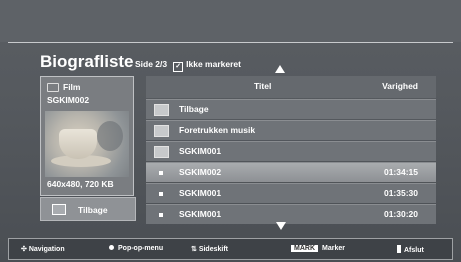 The width and height of the screenshot is (461, 262). What do you see at coordinates (333, 248) in the screenshot?
I see `help-mark-label: Marker` at bounding box center [333, 248].